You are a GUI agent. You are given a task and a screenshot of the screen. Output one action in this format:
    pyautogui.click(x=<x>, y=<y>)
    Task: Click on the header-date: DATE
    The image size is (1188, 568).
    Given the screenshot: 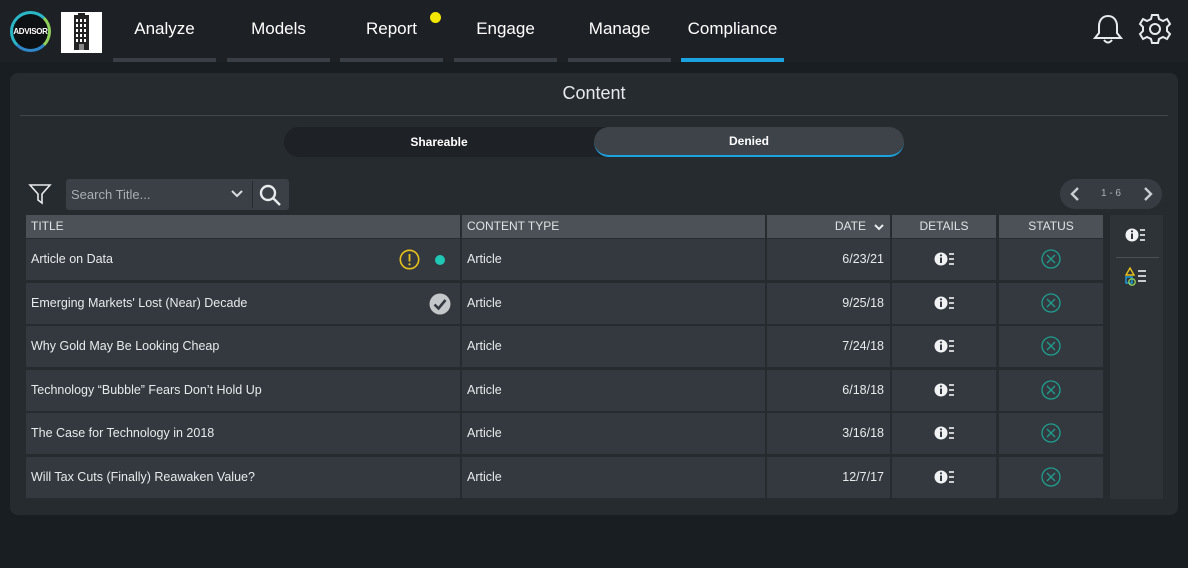 What is the action you would take?
    pyautogui.click(x=828, y=226)
    